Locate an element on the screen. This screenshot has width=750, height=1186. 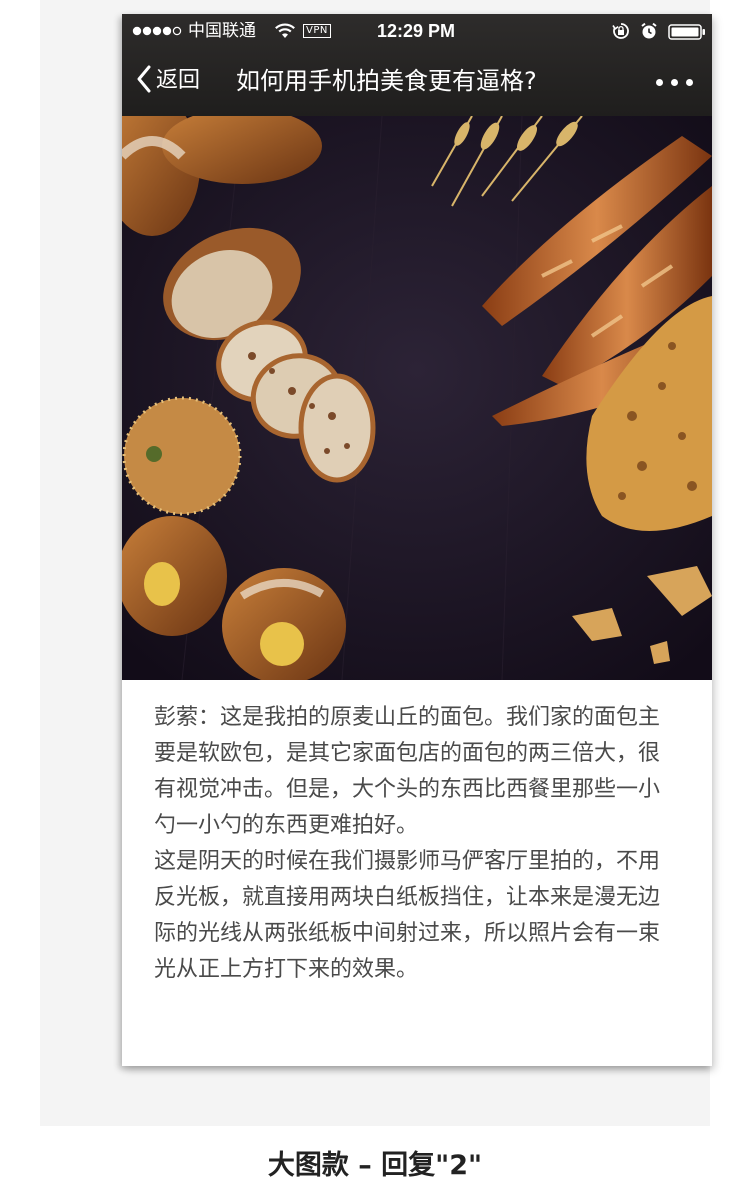
page-title: 如何用手机拍美食更有逼格? is located at coordinates (386, 81).